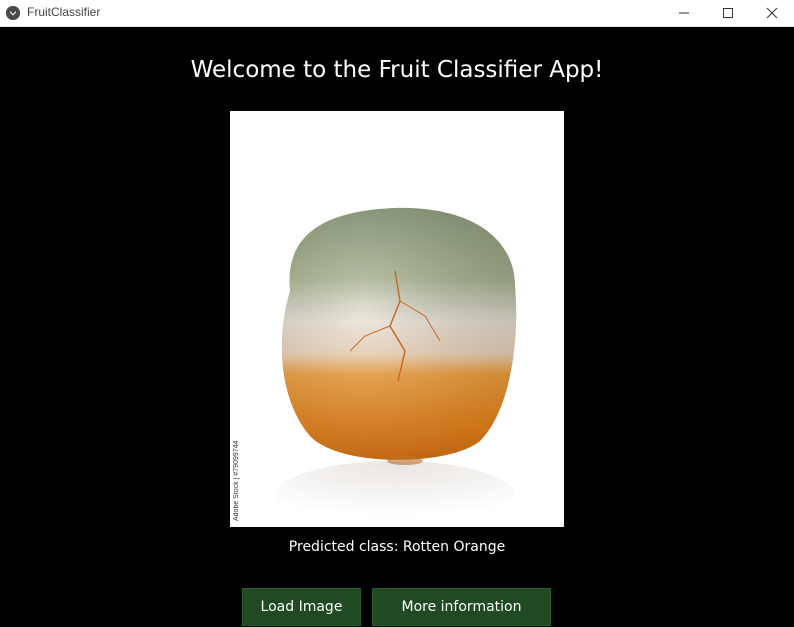 The image size is (794, 627). Describe the element at coordinates (397, 70) in the screenshot. I see `welcome-heading: Welcome to the Fruit Classifier App!` at that location.